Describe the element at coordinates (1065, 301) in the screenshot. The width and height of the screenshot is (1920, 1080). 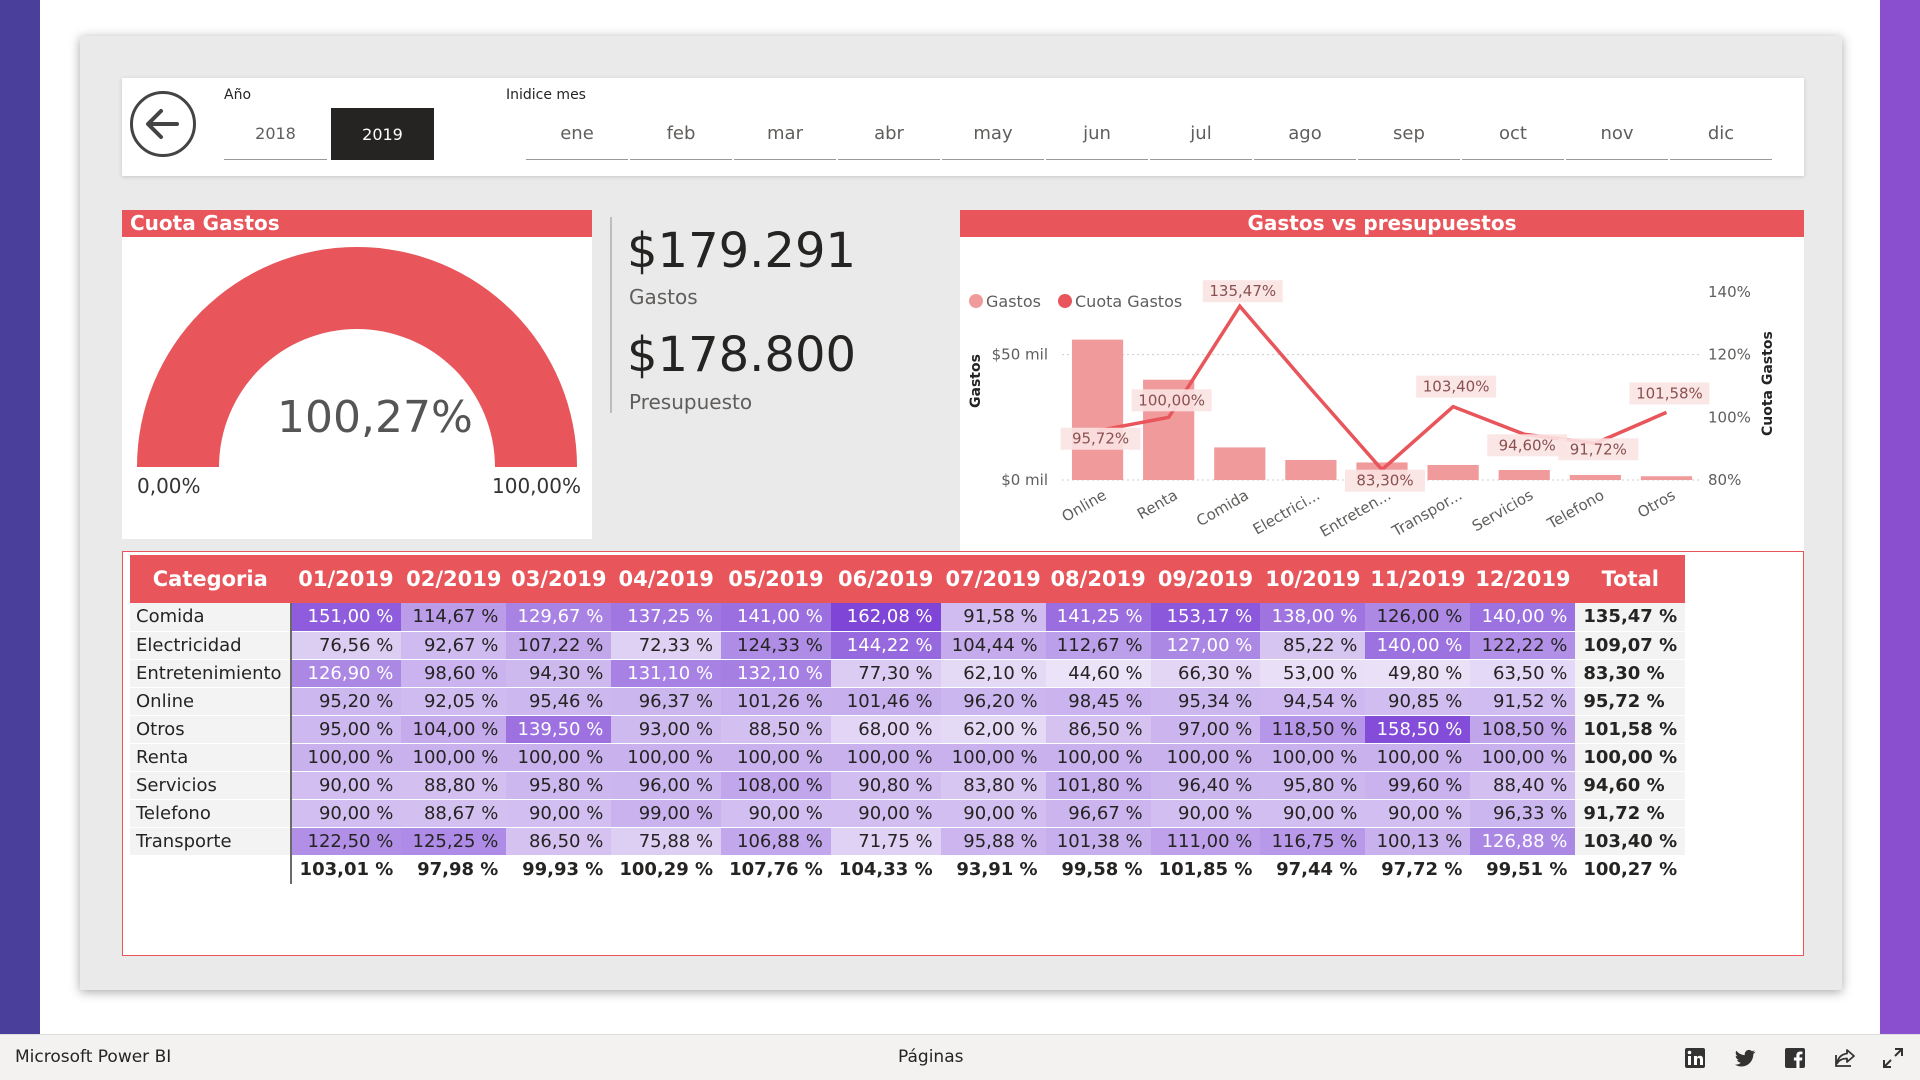
I see `legend-cuota-marker` at that location.